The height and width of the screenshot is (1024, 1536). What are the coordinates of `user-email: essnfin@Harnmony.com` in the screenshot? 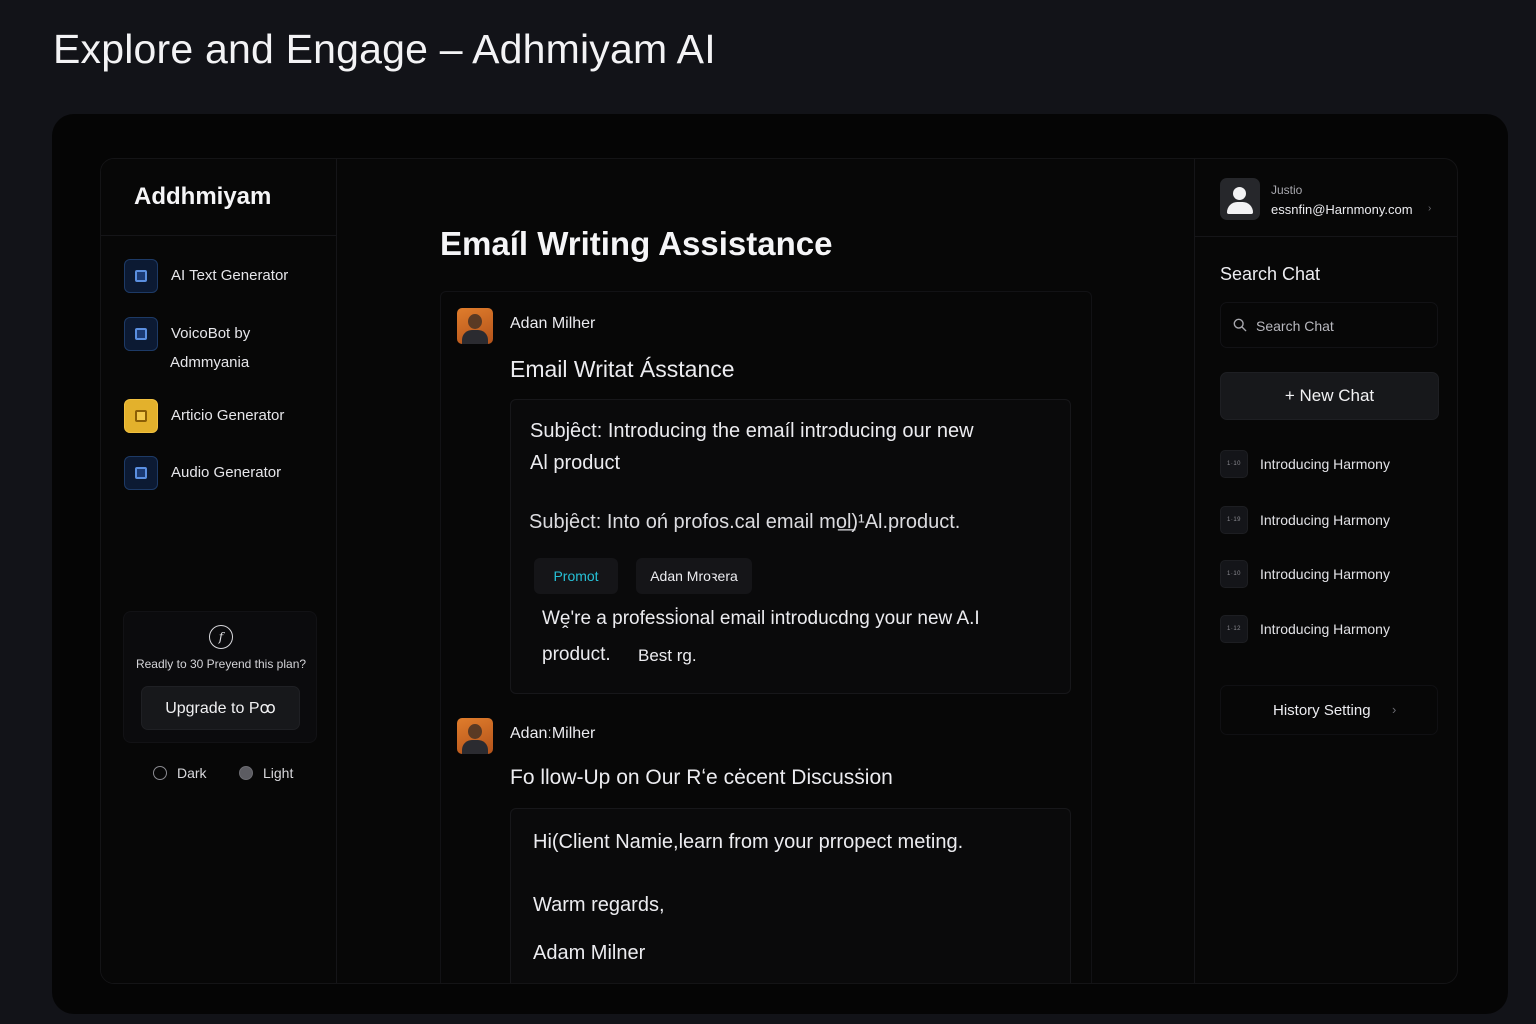 It's located at (1342, 209).